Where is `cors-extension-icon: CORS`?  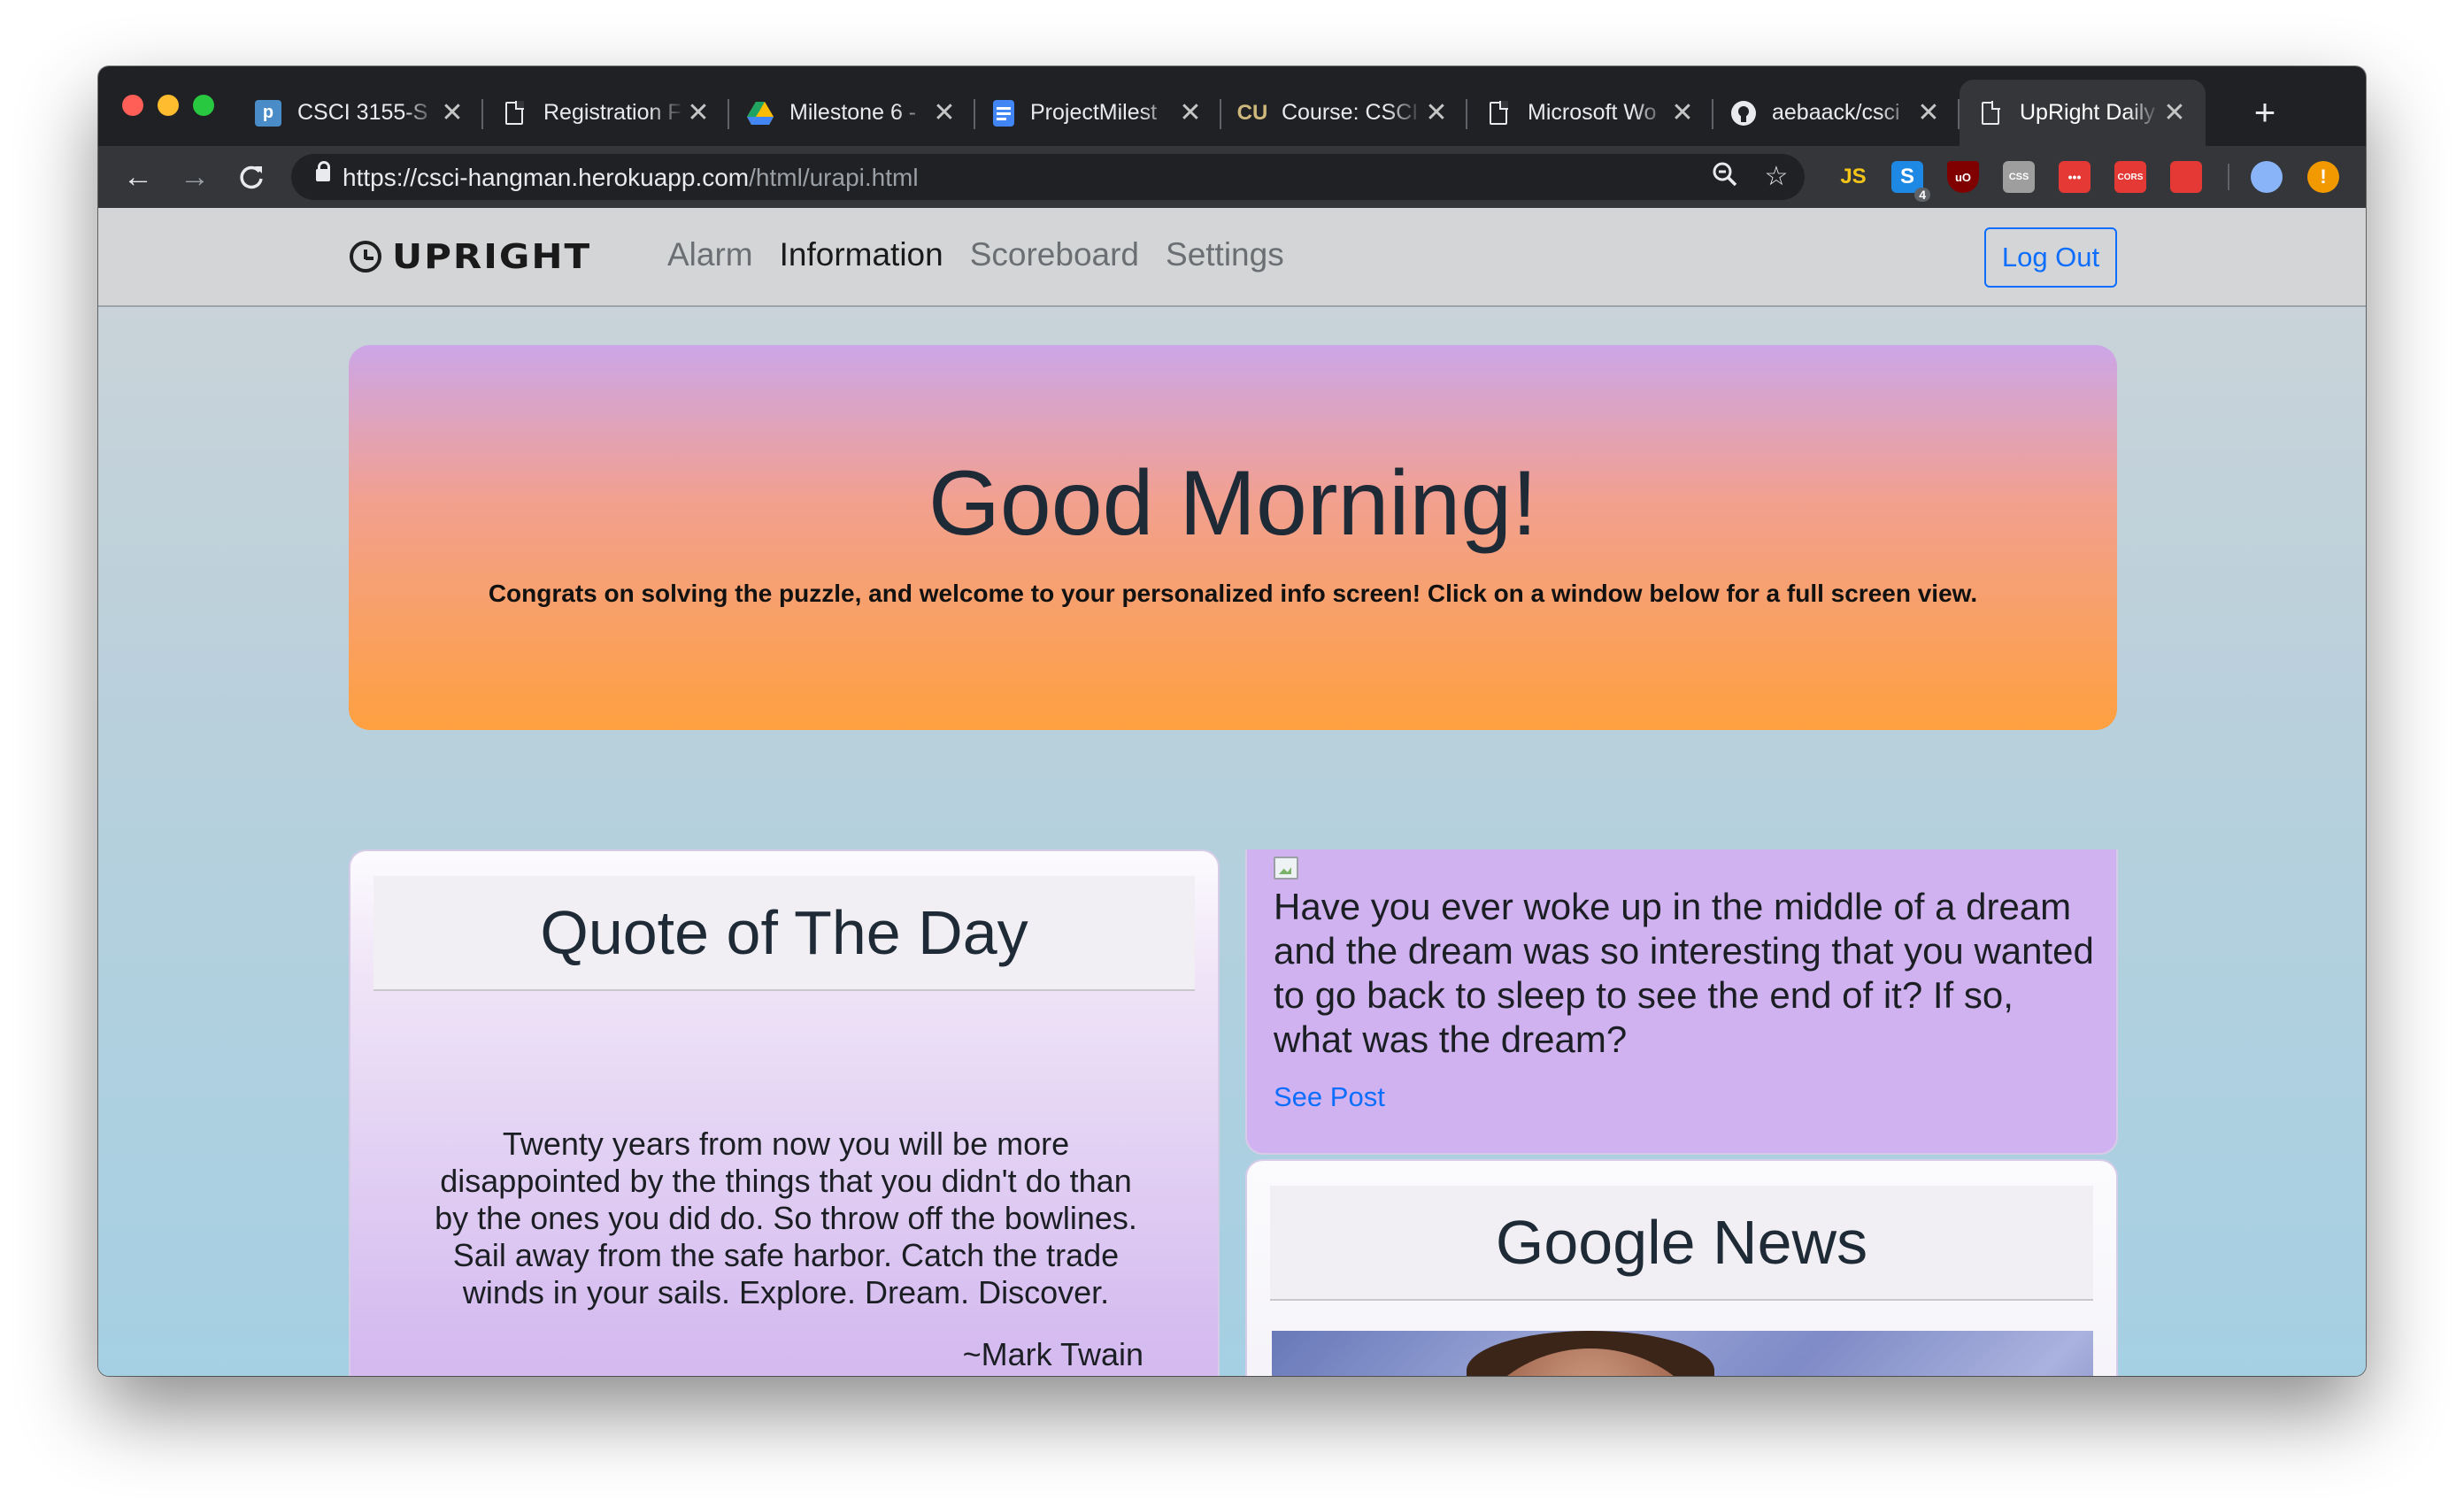
cors-extension-icon: CORS is located at coordinates (2130, 177).